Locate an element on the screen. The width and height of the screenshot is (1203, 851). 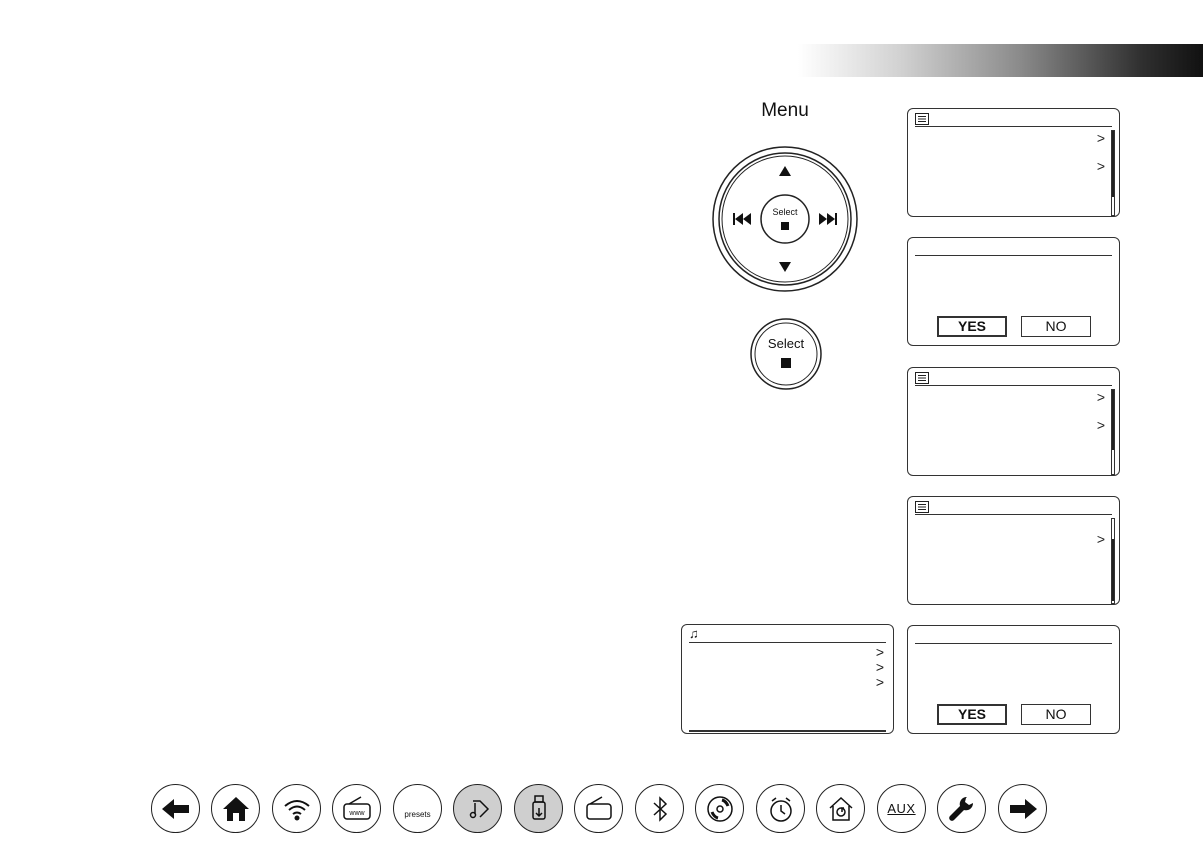
bottom-navigation: www presets AUX is located at coordinates (601, 810).